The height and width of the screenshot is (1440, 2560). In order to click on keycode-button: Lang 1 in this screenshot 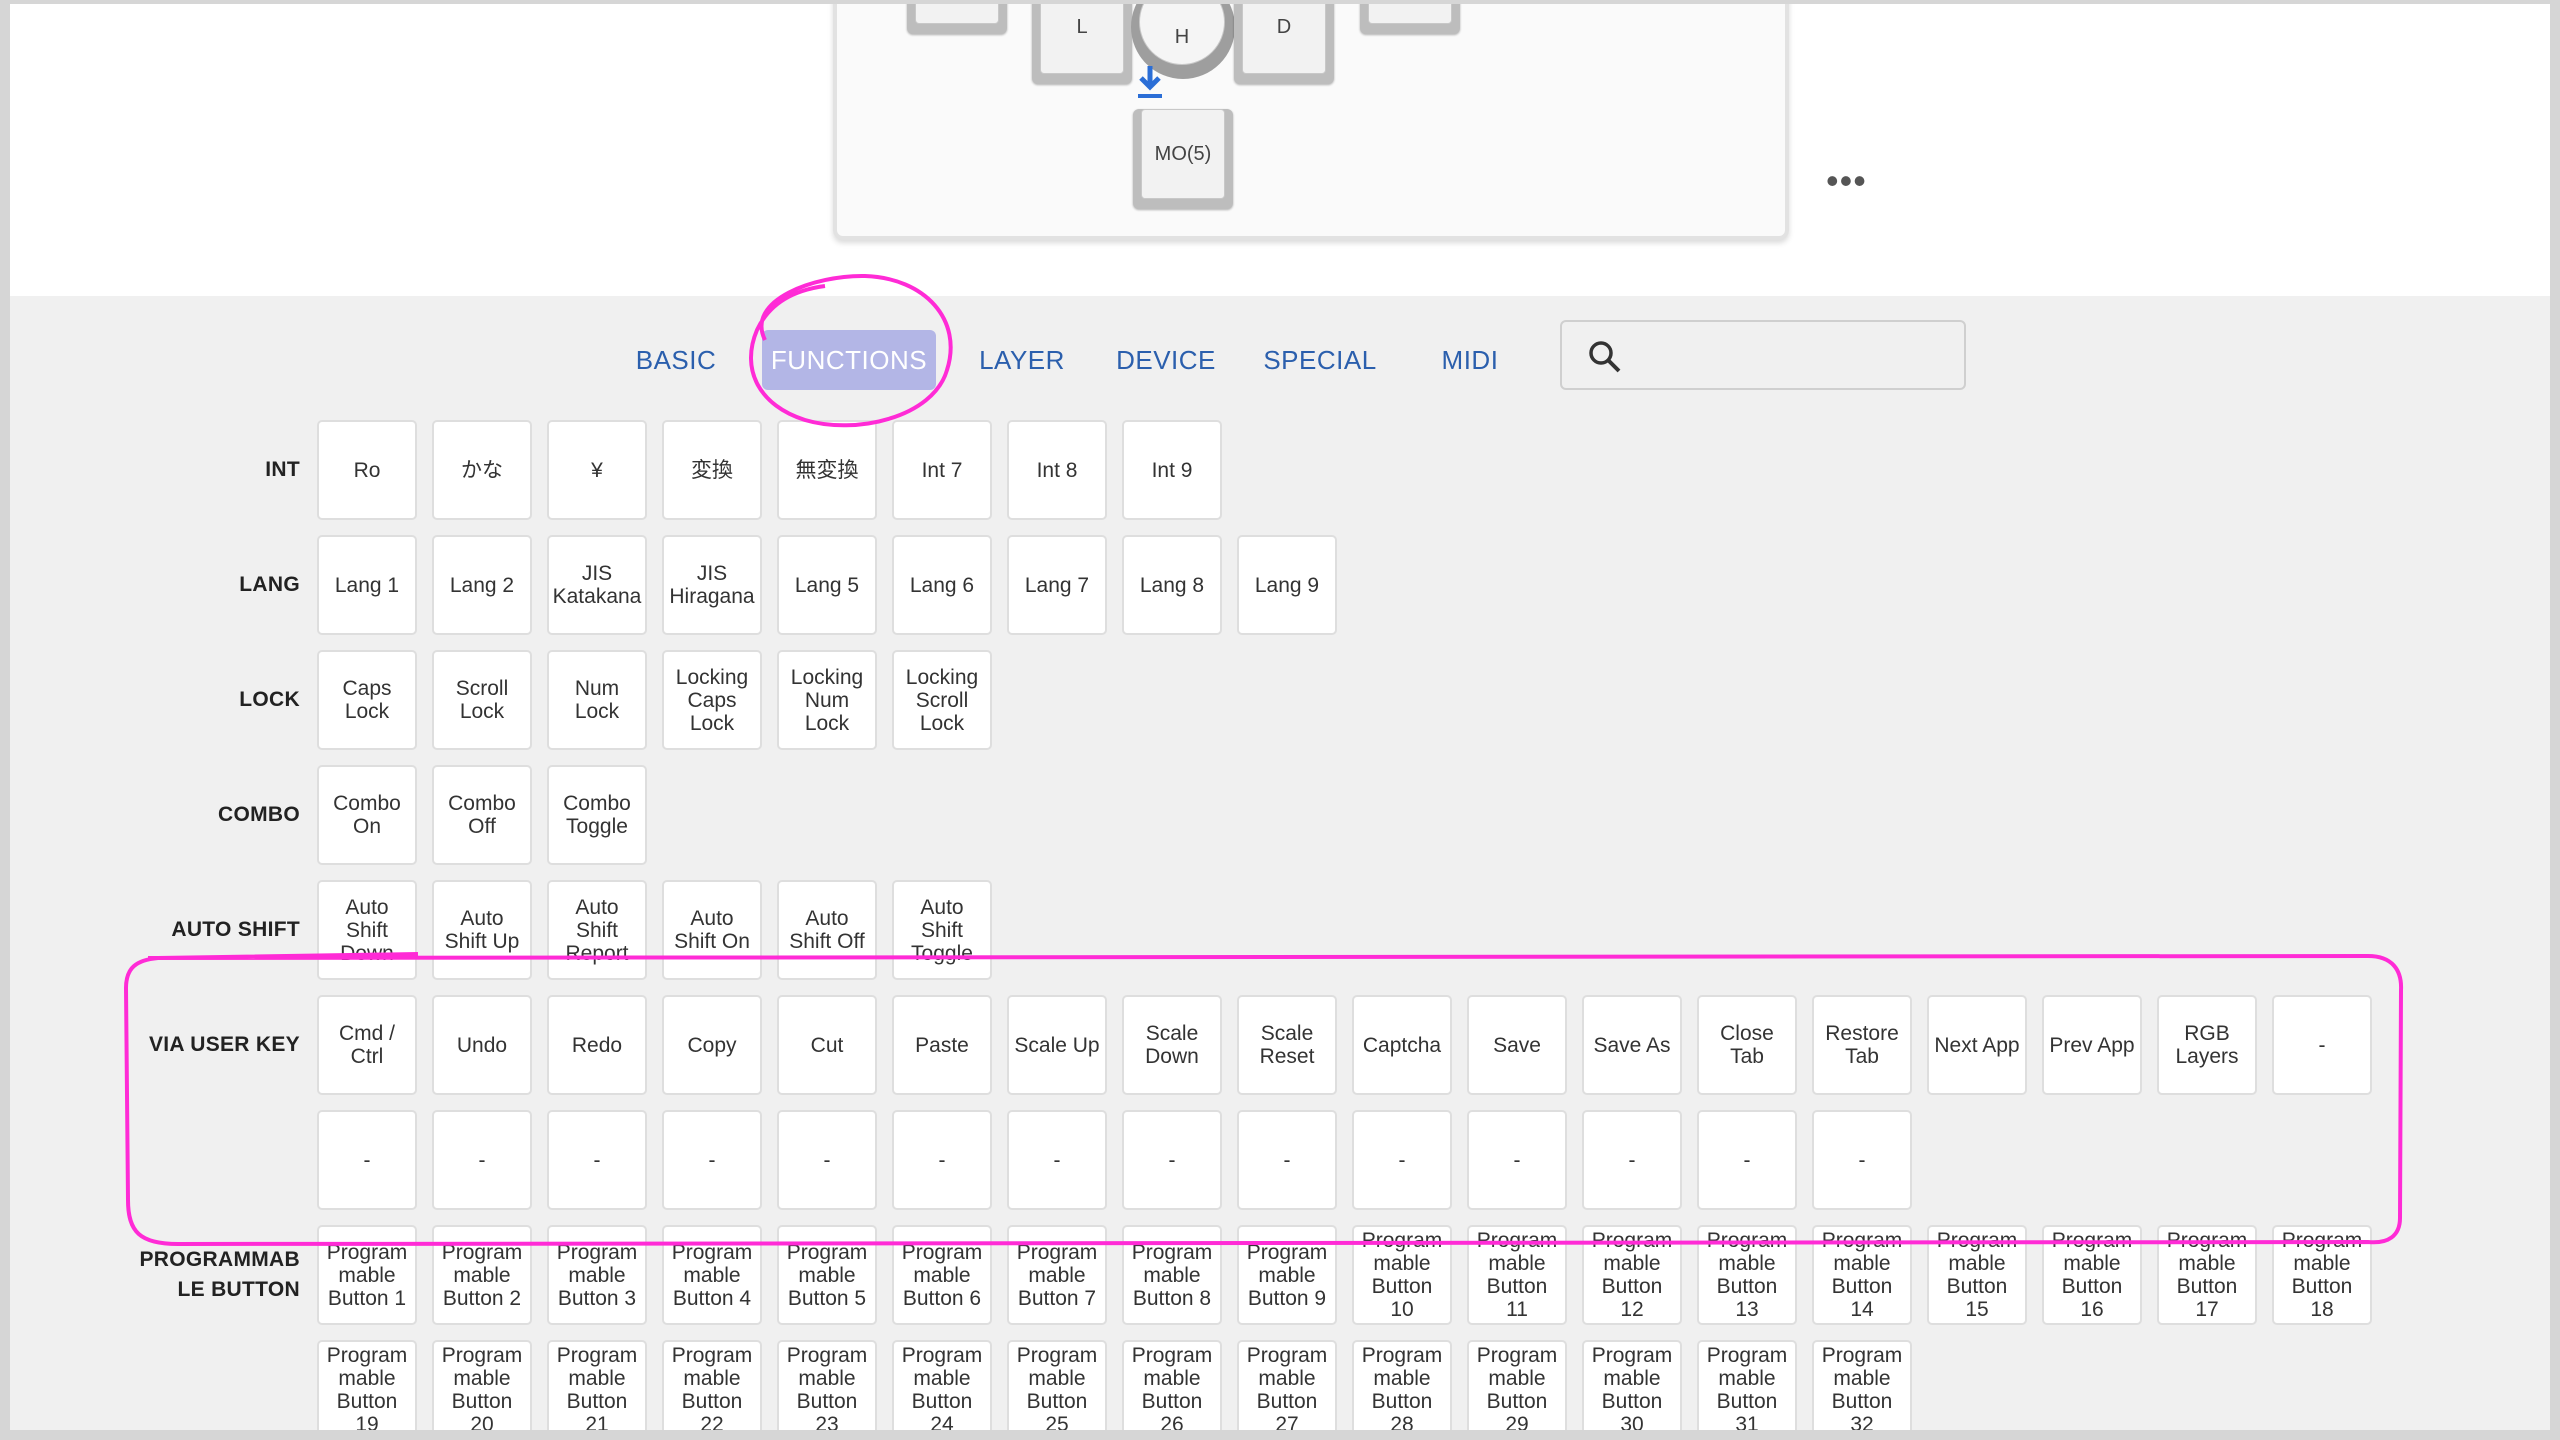, I will do `click(367, 585)`.